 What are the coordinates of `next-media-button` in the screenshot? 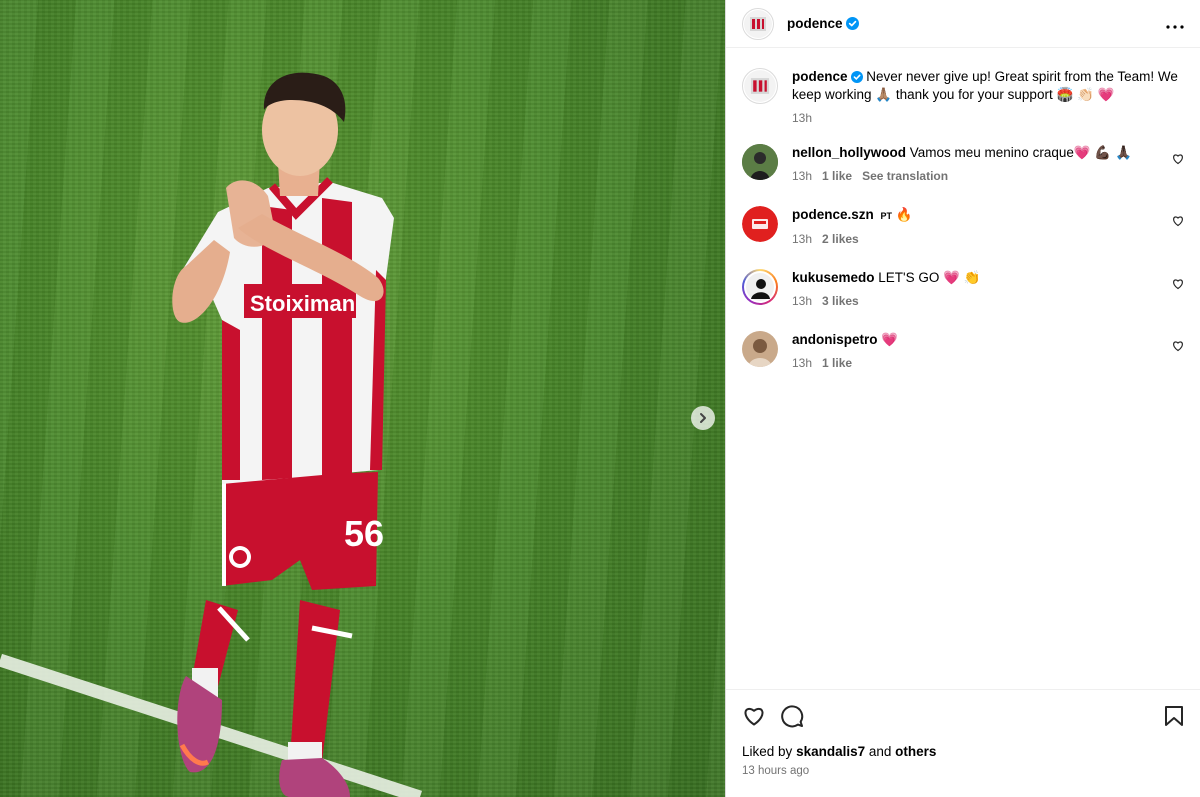 It's located at (703, 418).